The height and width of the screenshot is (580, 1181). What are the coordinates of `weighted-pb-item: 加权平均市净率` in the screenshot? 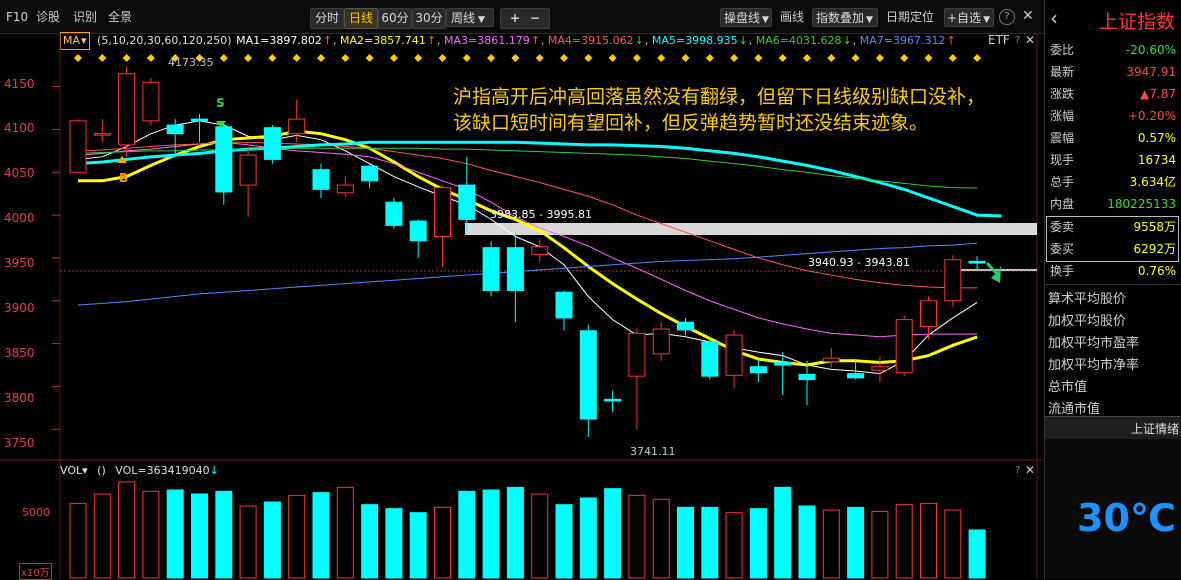 It's located at (1093, 363).